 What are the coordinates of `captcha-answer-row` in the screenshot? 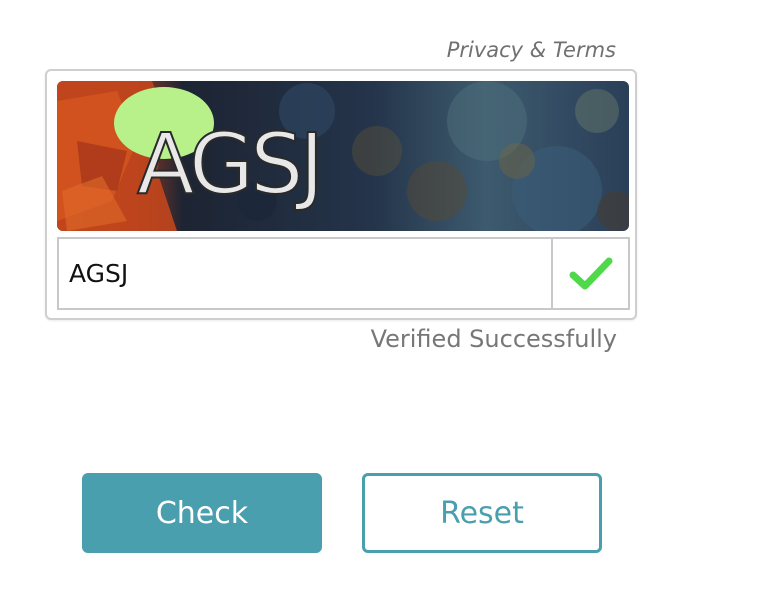 It's located at (343, 273).